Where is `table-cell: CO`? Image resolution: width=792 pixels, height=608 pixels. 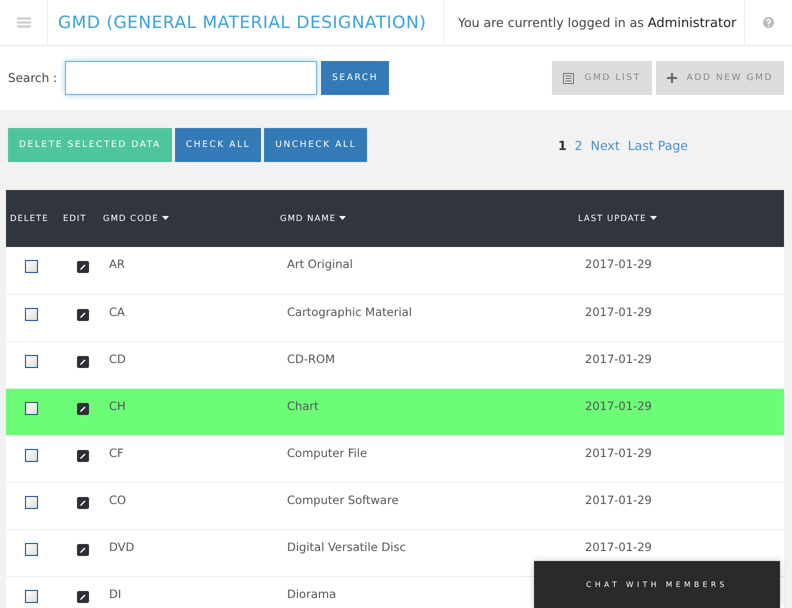 table-cell: CO is located at coordinates (117, 499).